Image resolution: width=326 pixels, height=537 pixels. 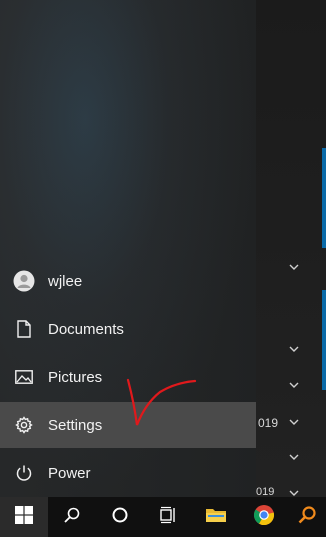 I want to click on file-explorer-button, so click(x=216, y=517).